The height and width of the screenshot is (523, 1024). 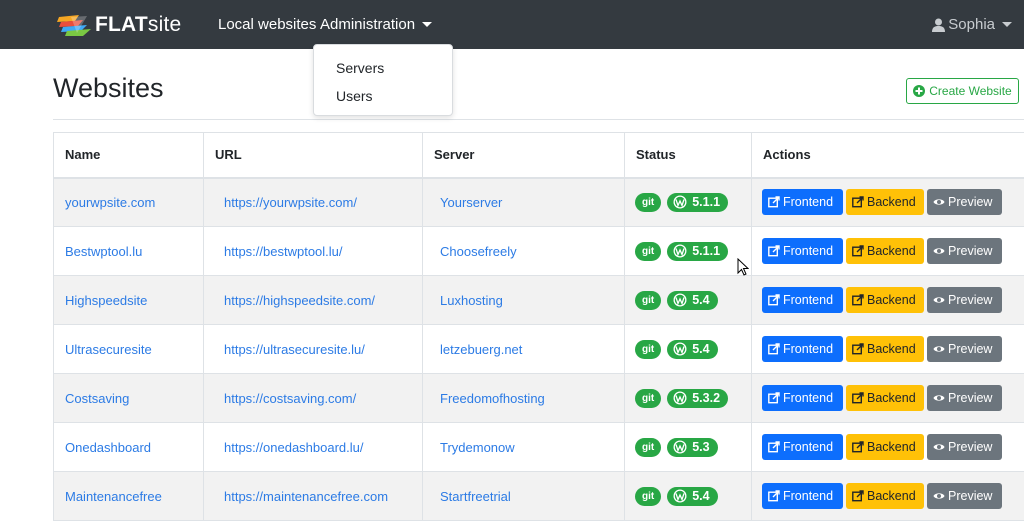 I want to click on site-name-link: Bestwptool.lu, so click(x=103, y=251).